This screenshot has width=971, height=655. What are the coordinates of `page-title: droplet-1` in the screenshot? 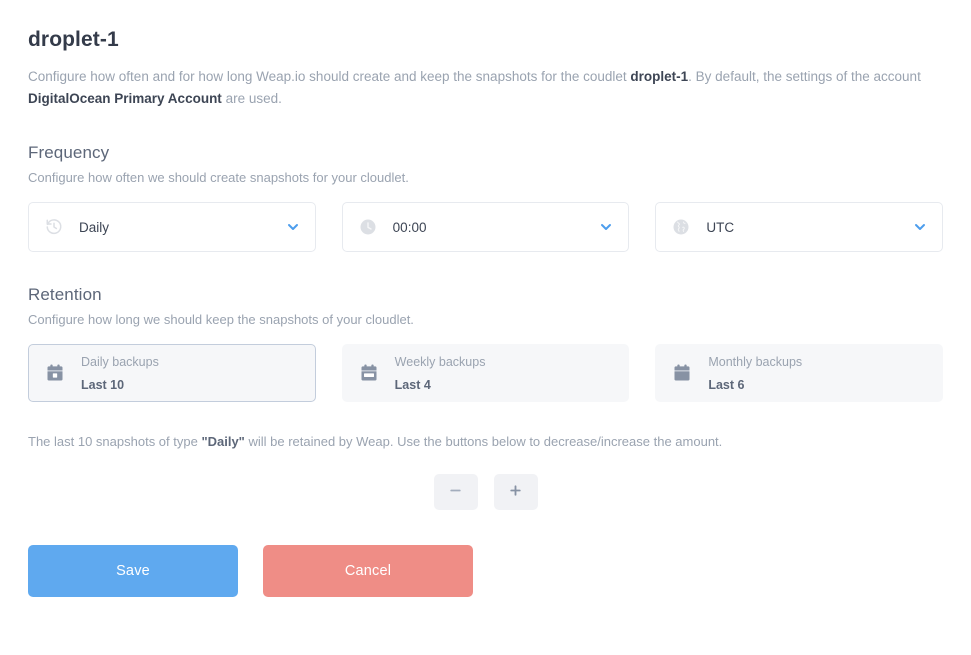 It's located at (73, 39).